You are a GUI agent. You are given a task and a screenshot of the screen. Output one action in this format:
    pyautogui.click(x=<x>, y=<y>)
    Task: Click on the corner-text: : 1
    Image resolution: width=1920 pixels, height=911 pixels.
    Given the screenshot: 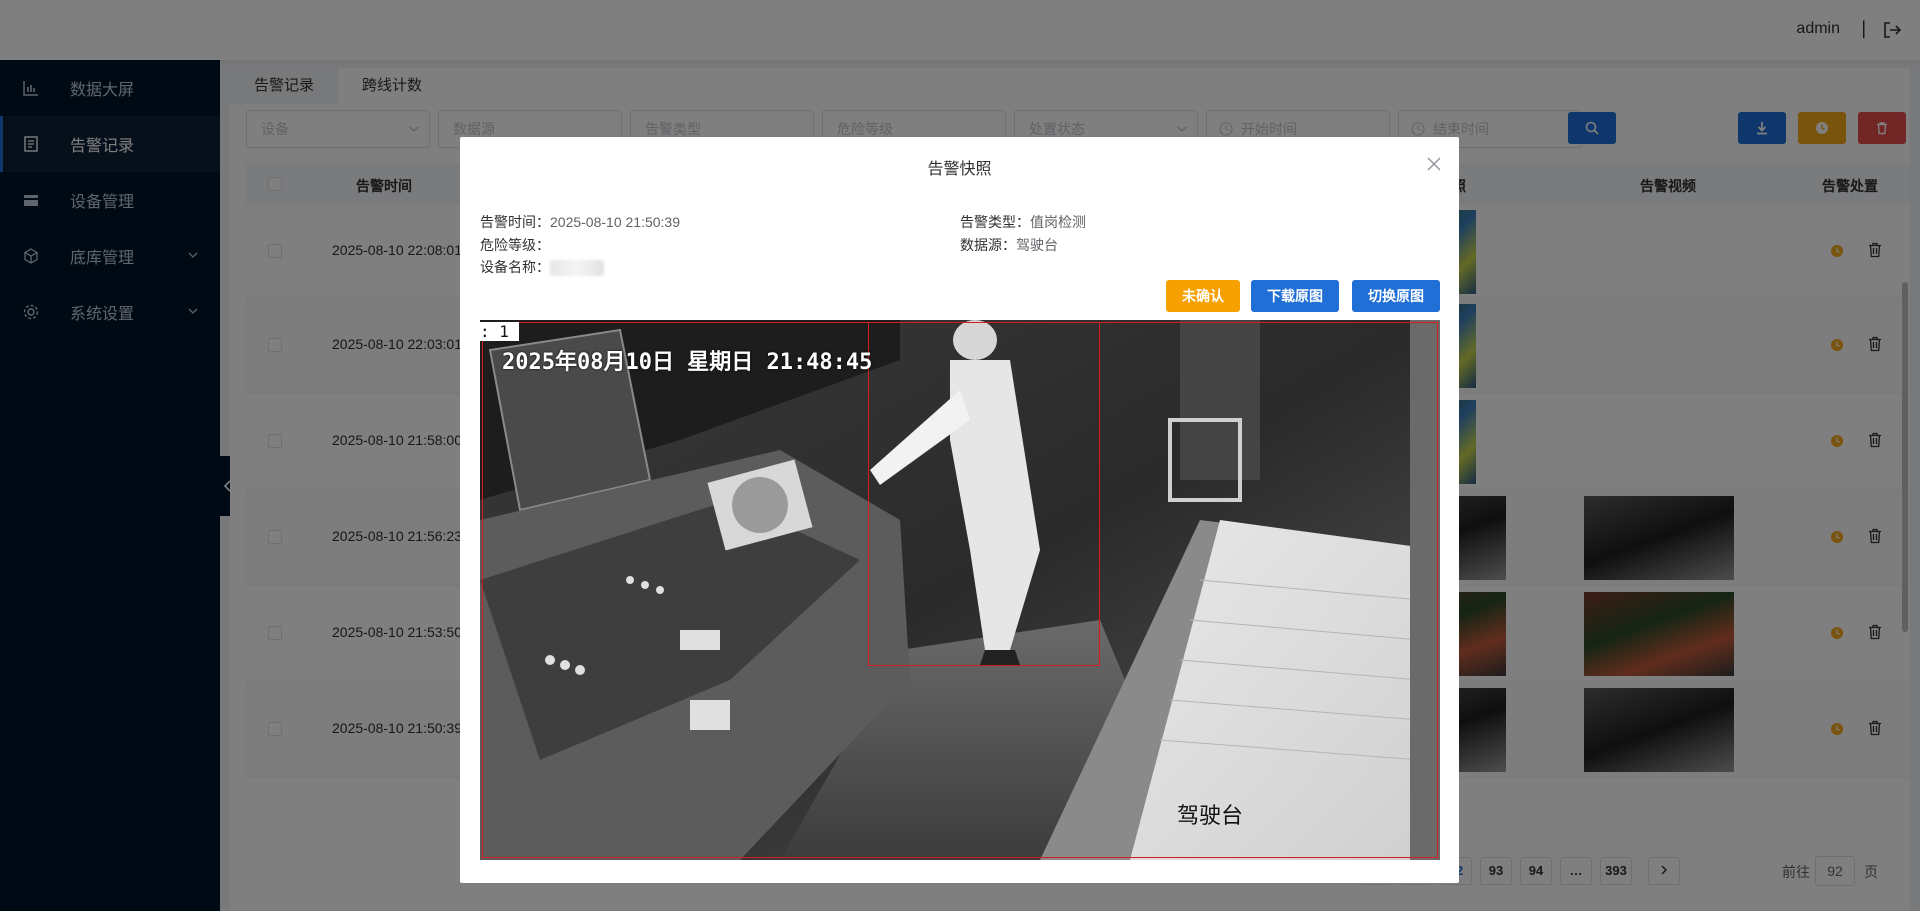 What is the action you would take?
    pyautogui.click(x=494, y=331)
    